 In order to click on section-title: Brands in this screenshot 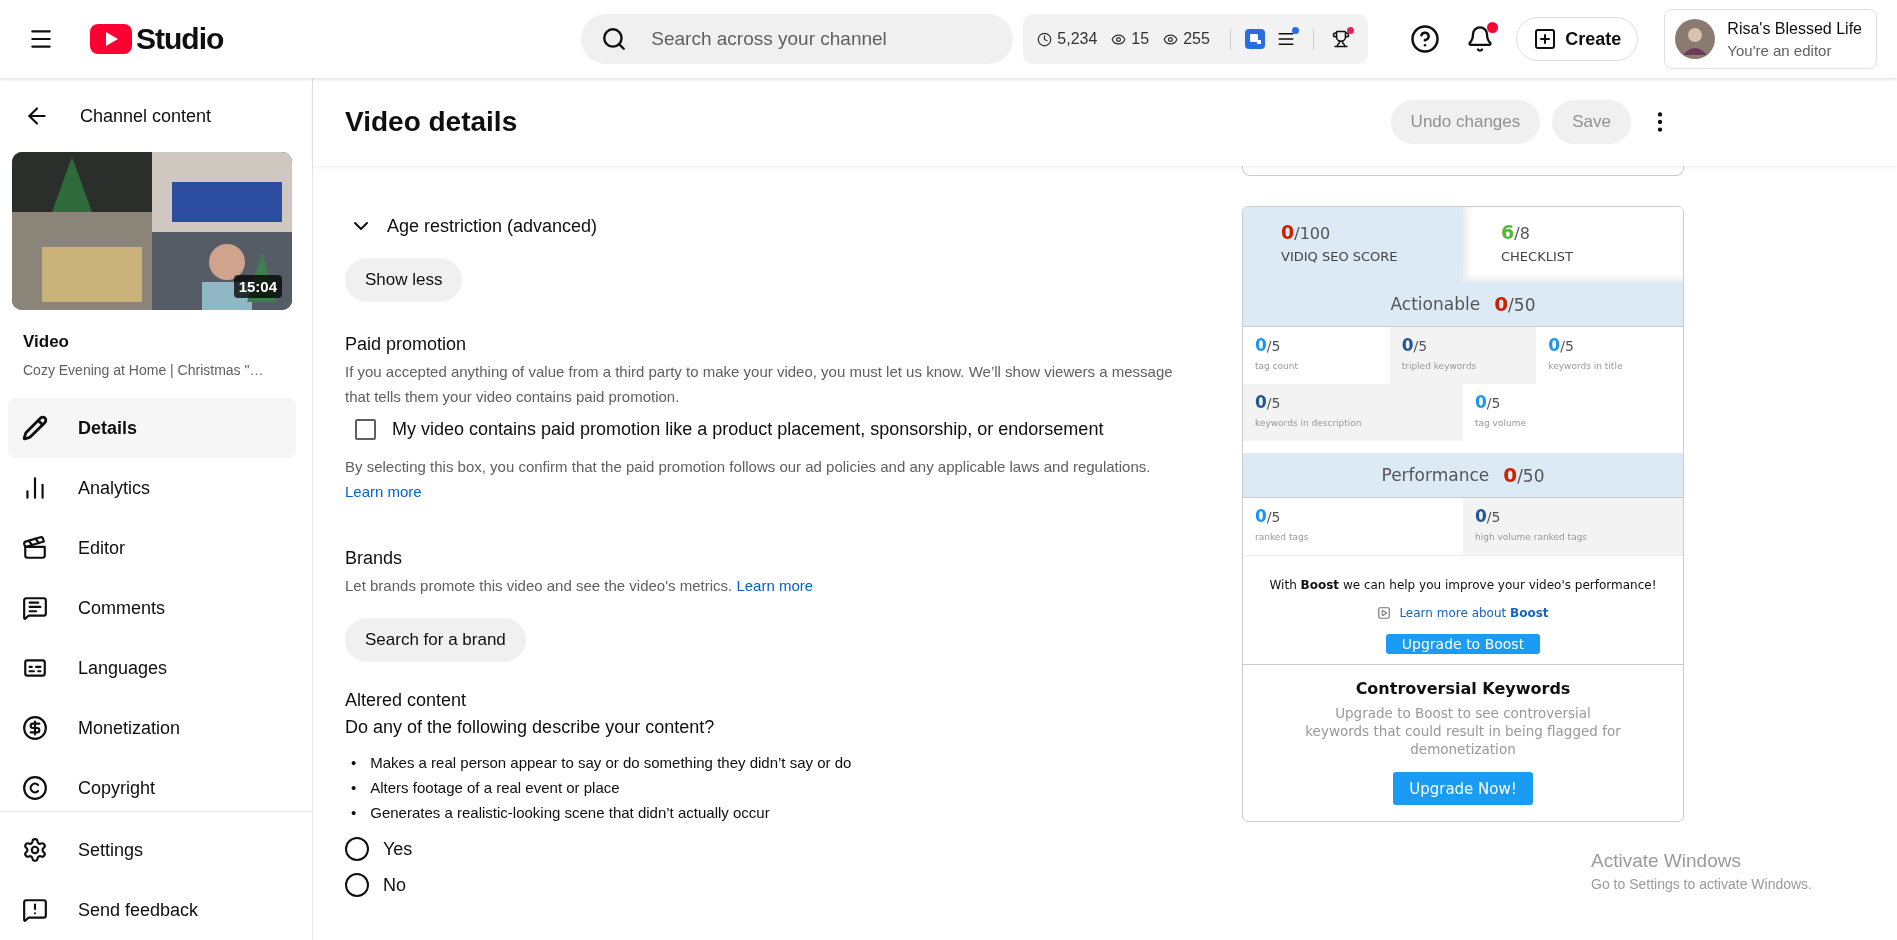, I will do `click(374, 558)`.